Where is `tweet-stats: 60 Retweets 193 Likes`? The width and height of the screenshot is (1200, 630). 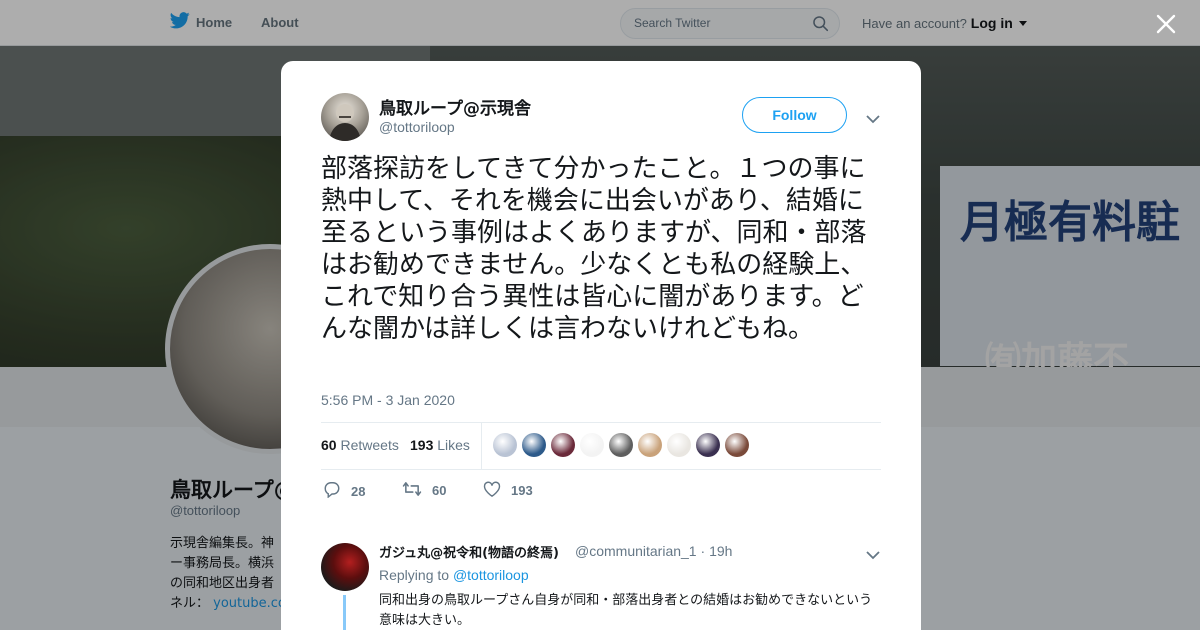
tweet-stats: 60 Retweets 193 Likes is located at coordinates (601, 446).